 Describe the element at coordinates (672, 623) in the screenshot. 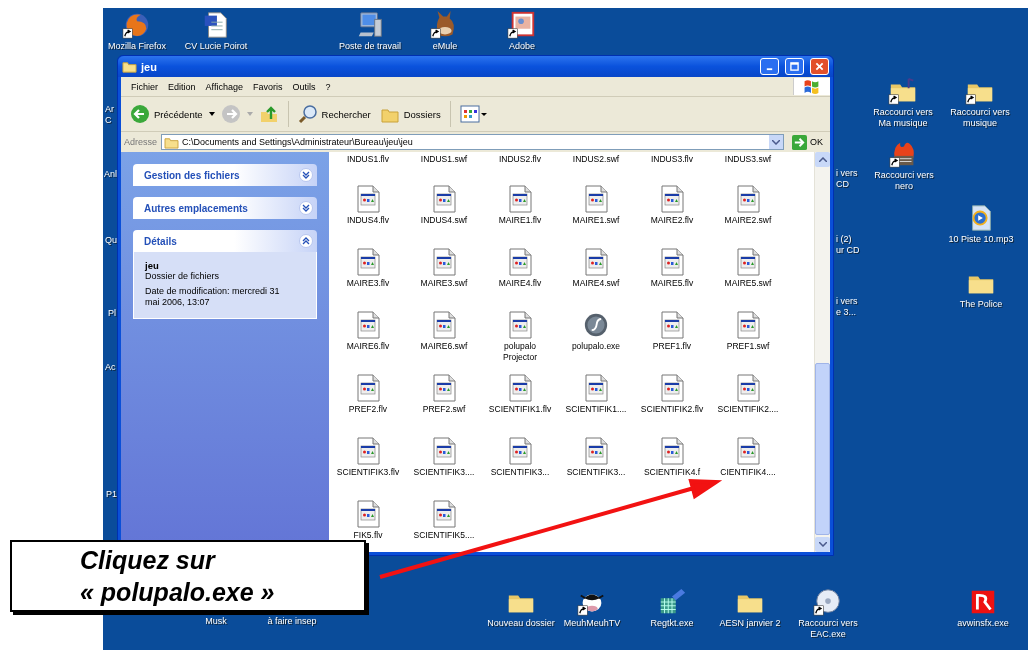

I see `desktop-icon-label: Regtkt.exe` at that location.